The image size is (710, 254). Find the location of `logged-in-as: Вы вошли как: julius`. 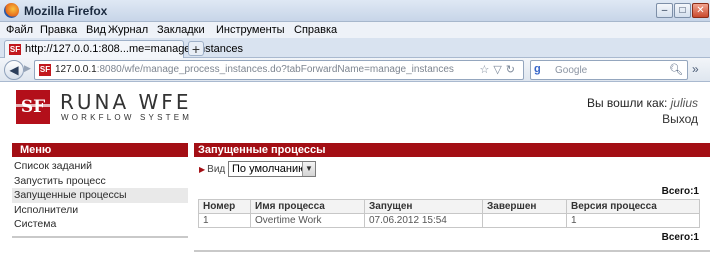

logged-in-as: Вы вошли как: julius is located at coordinates (642, 103).